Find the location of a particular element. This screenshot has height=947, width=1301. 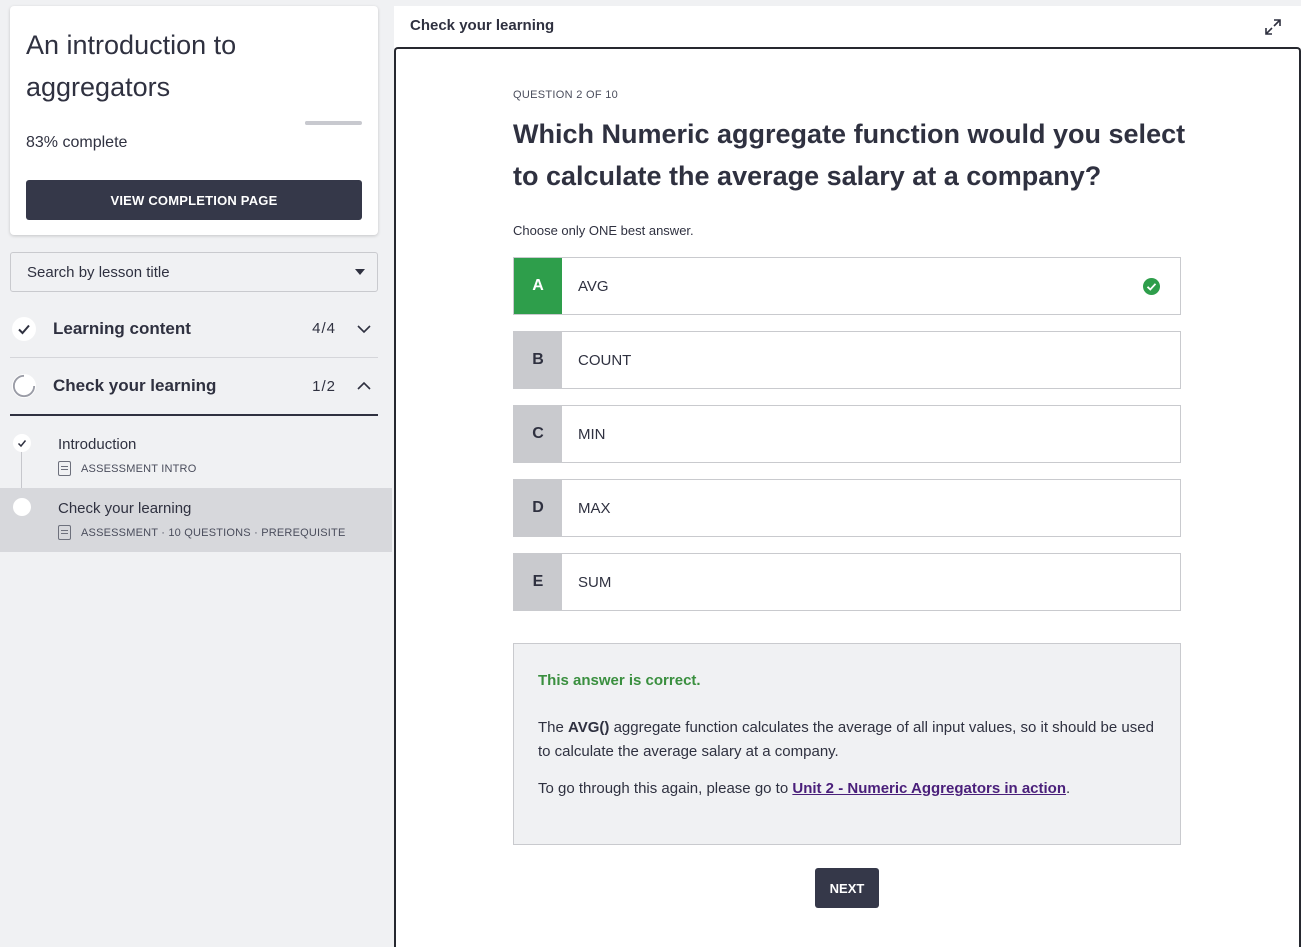

progress-bar is located at coordinates (333, 123).